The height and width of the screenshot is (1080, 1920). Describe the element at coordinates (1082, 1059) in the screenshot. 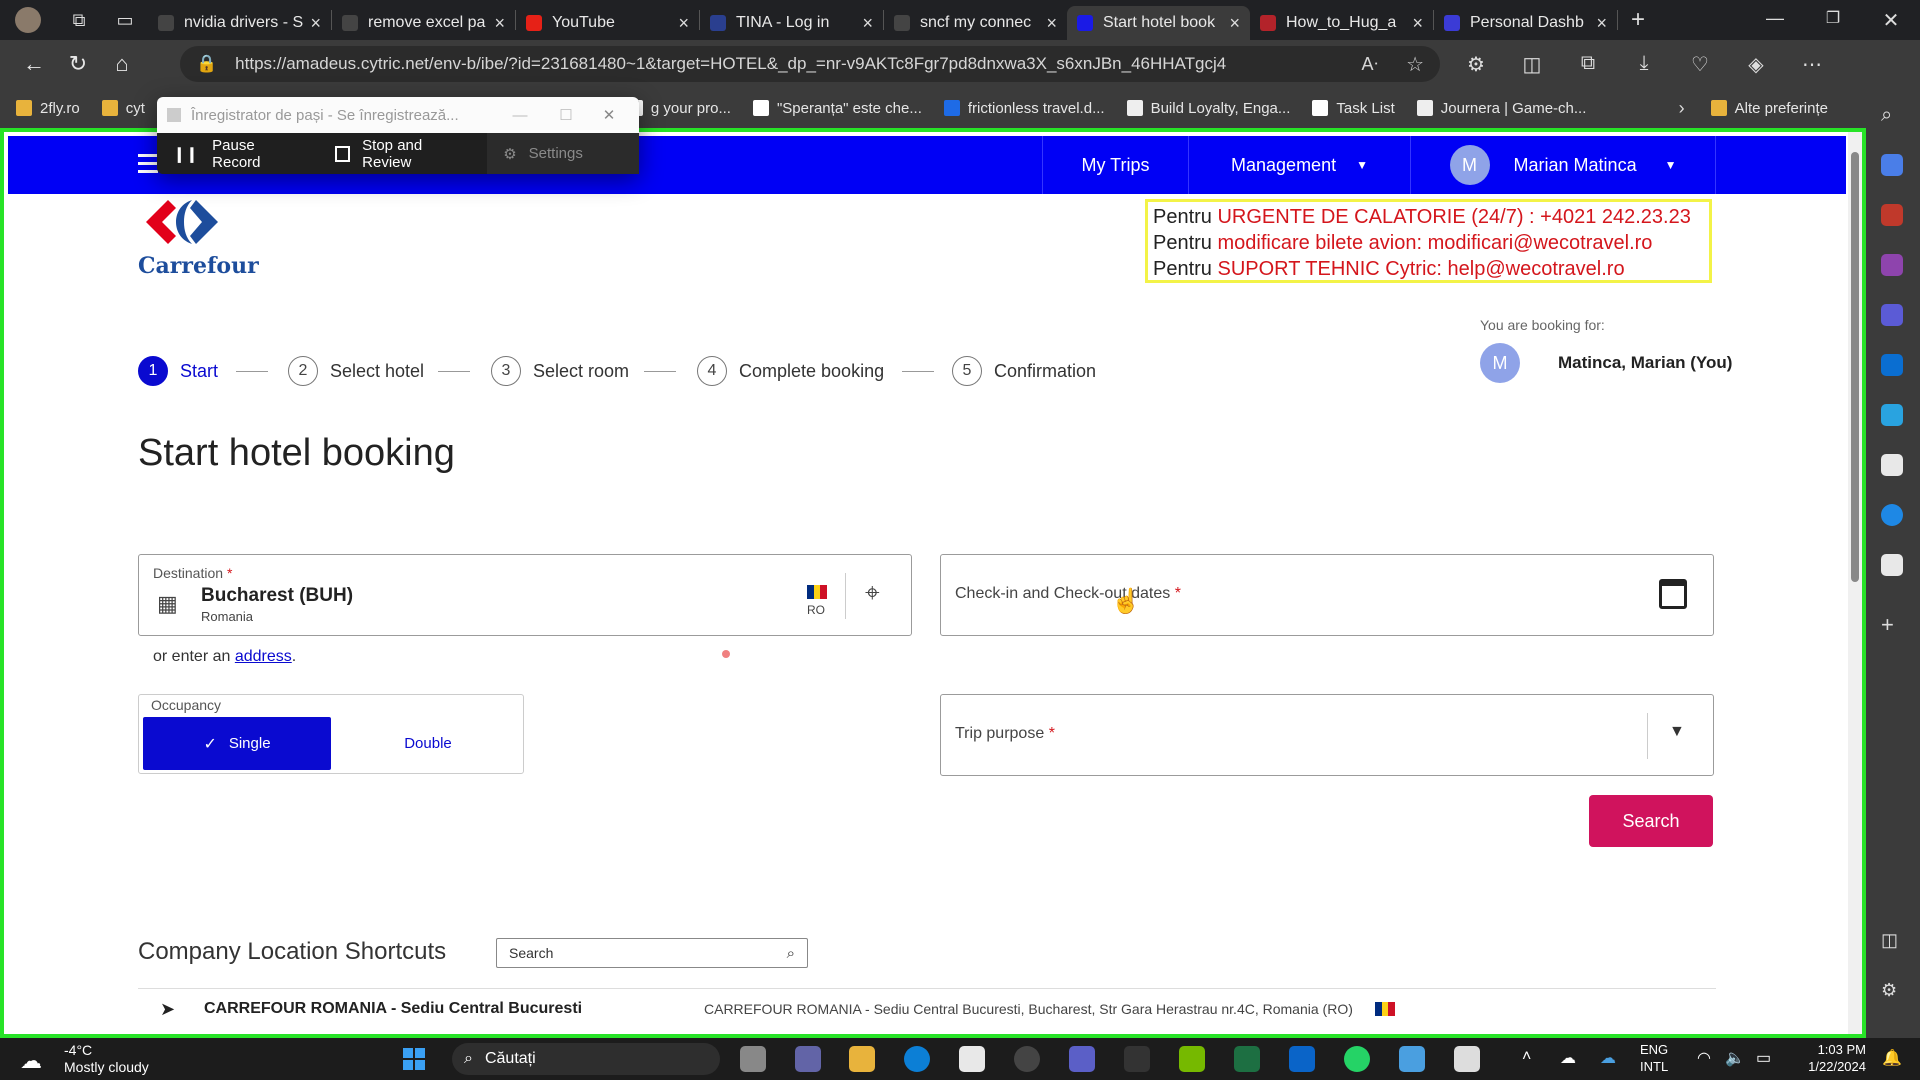

I see `teams-icon` at that location.